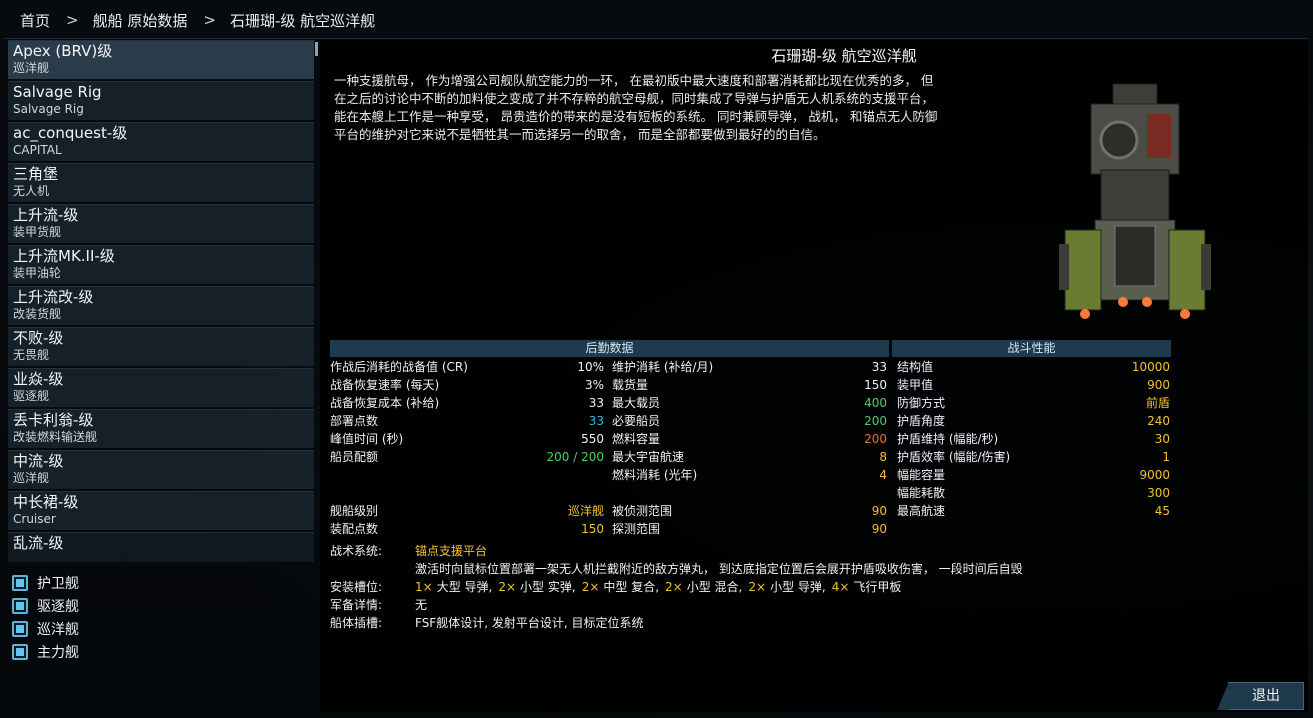 The width and height of the screenshot is (1313, 718). Describe the element at coordinates (1260, 696) in the screenshot. I see `exit-button: 退出` at that location.